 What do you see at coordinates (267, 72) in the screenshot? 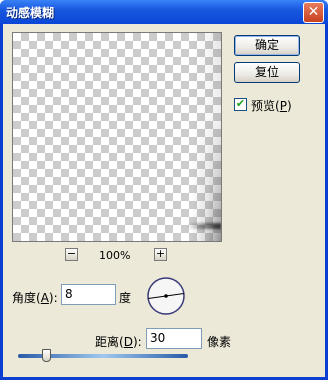
I see `reset-button: 复位` at bounding box center [267, 72].